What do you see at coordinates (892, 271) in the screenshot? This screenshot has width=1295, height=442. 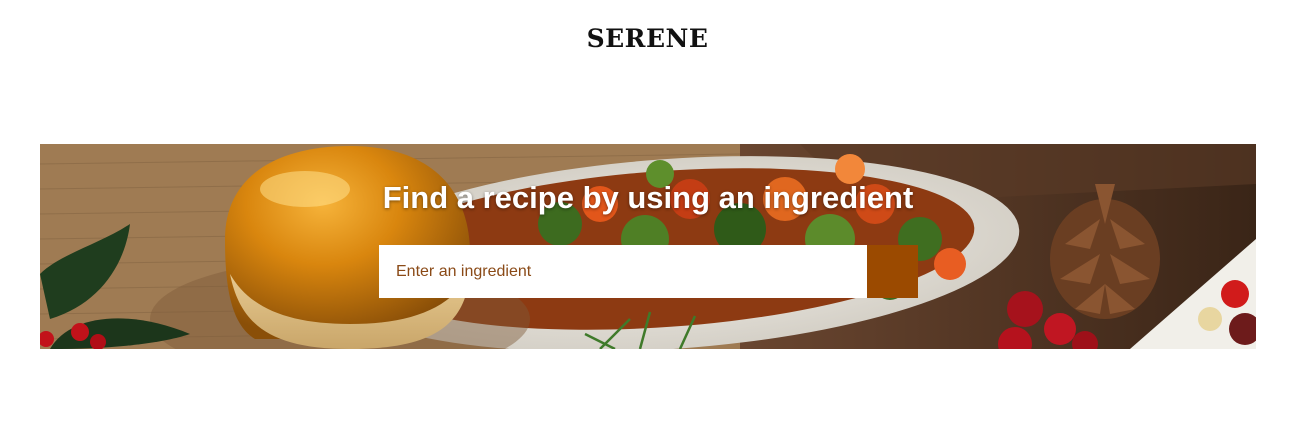 I see `search-submit-button` at bounding box center [892, 271].